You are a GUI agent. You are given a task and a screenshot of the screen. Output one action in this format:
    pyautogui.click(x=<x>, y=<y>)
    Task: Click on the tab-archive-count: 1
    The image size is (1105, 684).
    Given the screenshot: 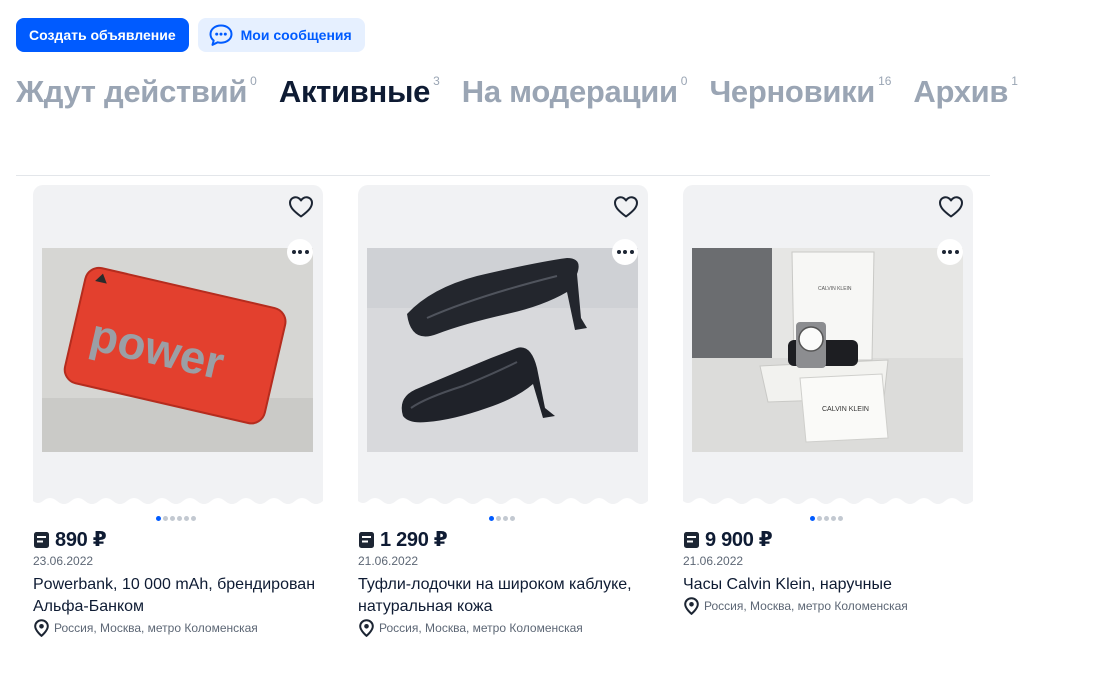 What is the action you would take?
    pyautogui.click(x=1014, y=81)
    